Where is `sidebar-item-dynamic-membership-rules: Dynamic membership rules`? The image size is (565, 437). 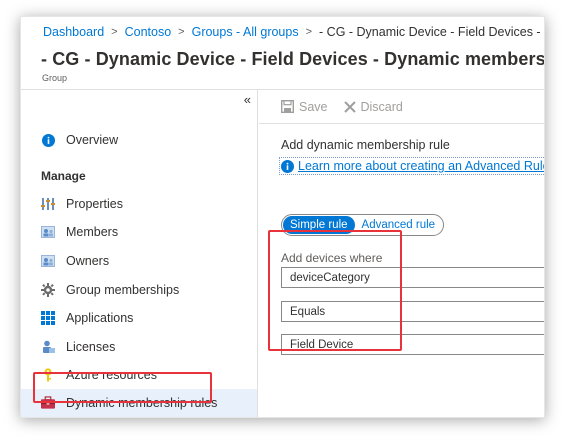 sidebar-item-dynamic-membership-rules: Dynamic membership rules is located at coordinates (139, 403).